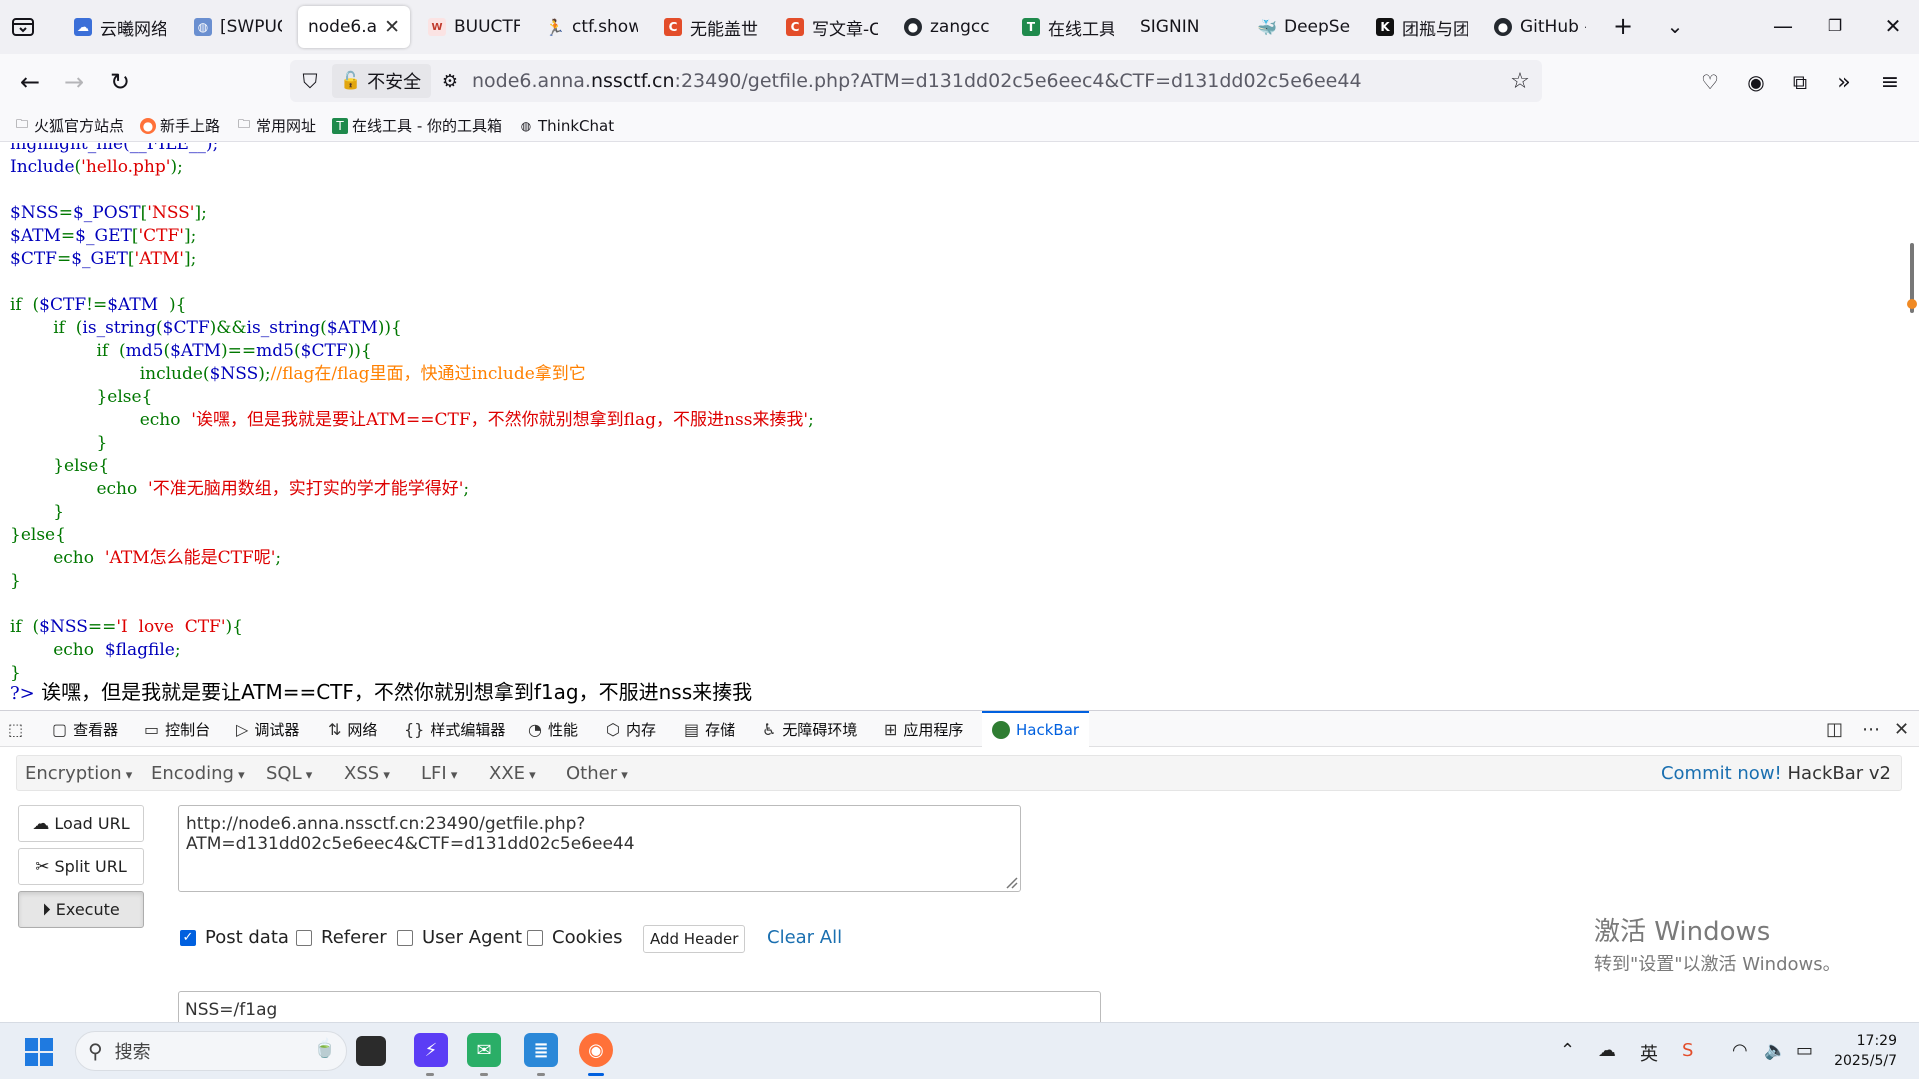  Describe the element at coordinates (1567, 1050) in the screenshot. I see `tray-expand-icon: ⌃` at that location.